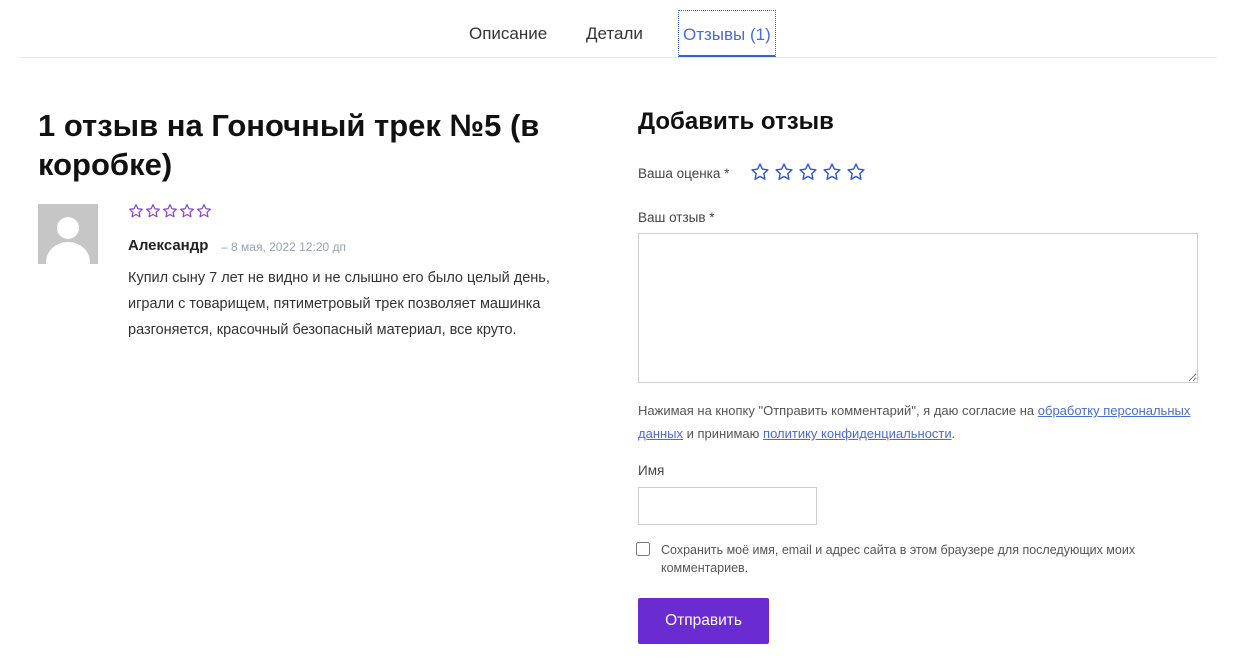 This screenshot has height=660, width=1248. Describe the element at coordinates (832, 172) in the screenshot. I see `rating-star-4-icon` at that location.